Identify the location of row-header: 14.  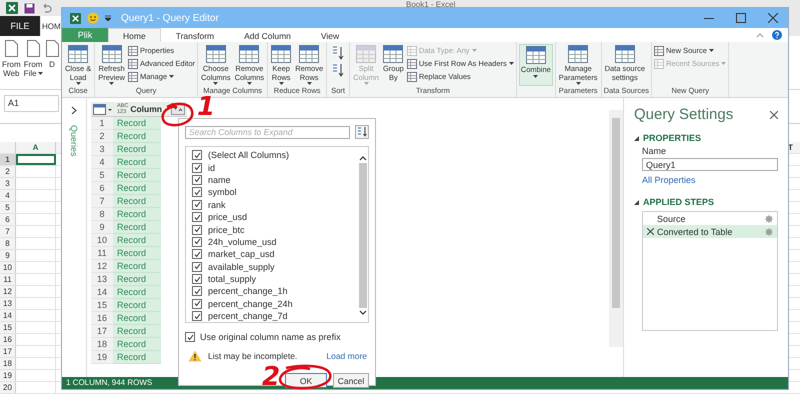
(8, 315).